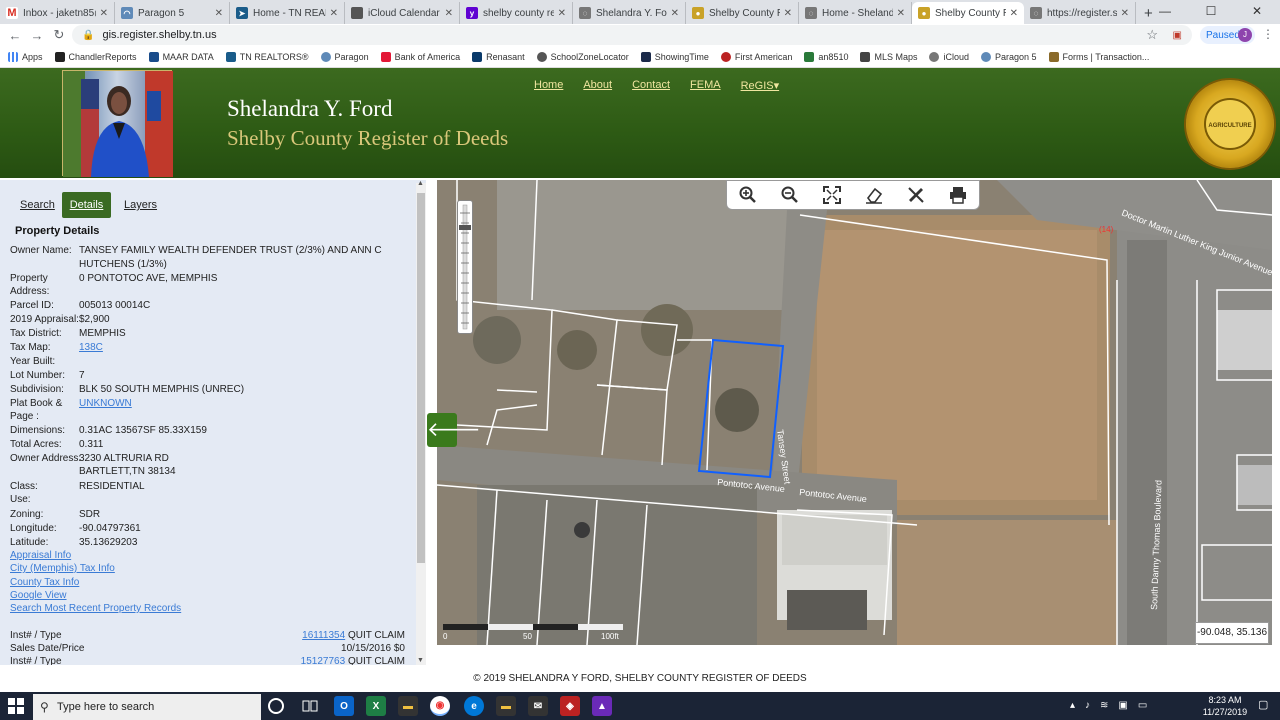 The height and width of the screenshot is (720, 1280). What do you see at coordinates (465, 267) in the screenshot?
I see `zoom-slider` at bounding box center [465, 267].